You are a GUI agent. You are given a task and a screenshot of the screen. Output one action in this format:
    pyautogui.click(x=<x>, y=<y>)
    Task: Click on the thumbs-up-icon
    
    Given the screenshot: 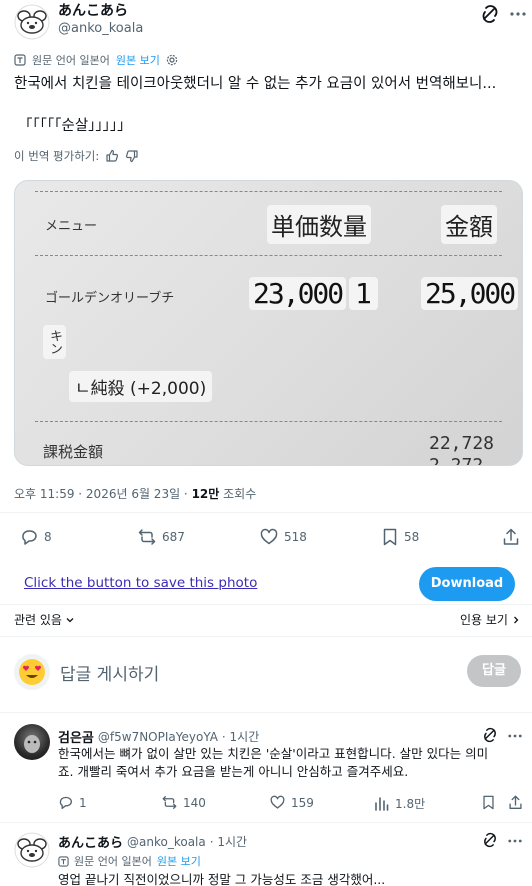 What is the action you would take?
    pyautogui.click(x=112, y=156)
    